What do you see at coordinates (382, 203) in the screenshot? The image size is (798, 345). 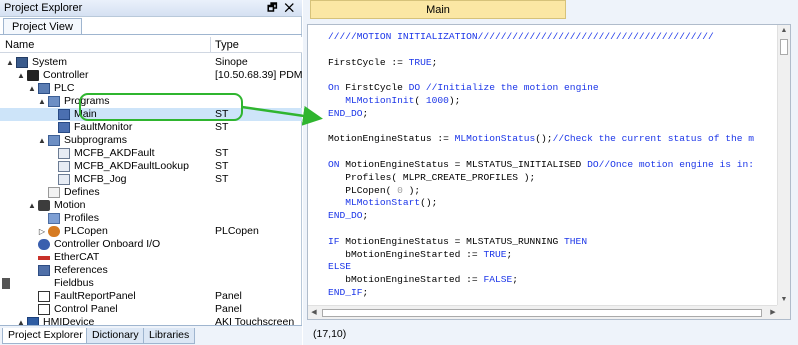 I see `code-line: MLMotionStart();` at bounding box center [382, 203].